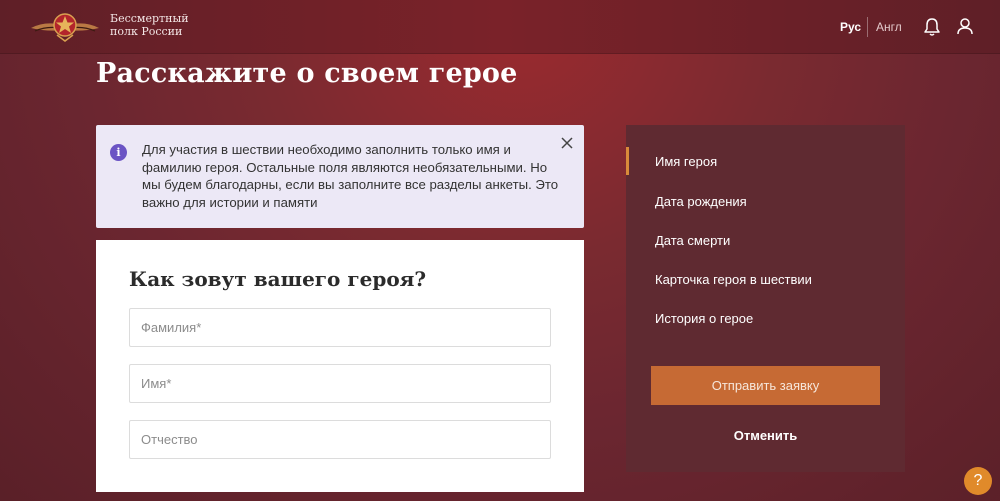 The height and width of the screenshot is (501, 1000). Describe the element at coordinates (867, 27) in the screenshot. I see `lang-divider` at that location.